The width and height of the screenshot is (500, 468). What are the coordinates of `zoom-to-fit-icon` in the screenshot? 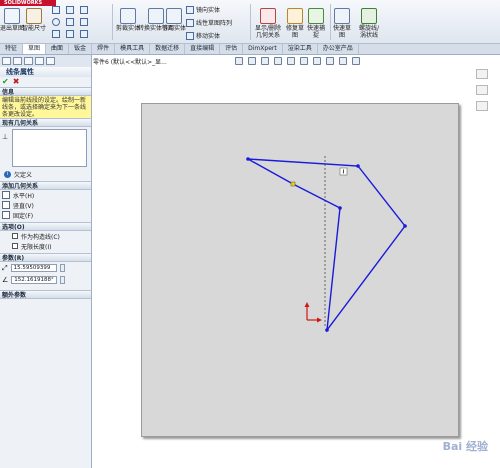 It's located at (239, 61).